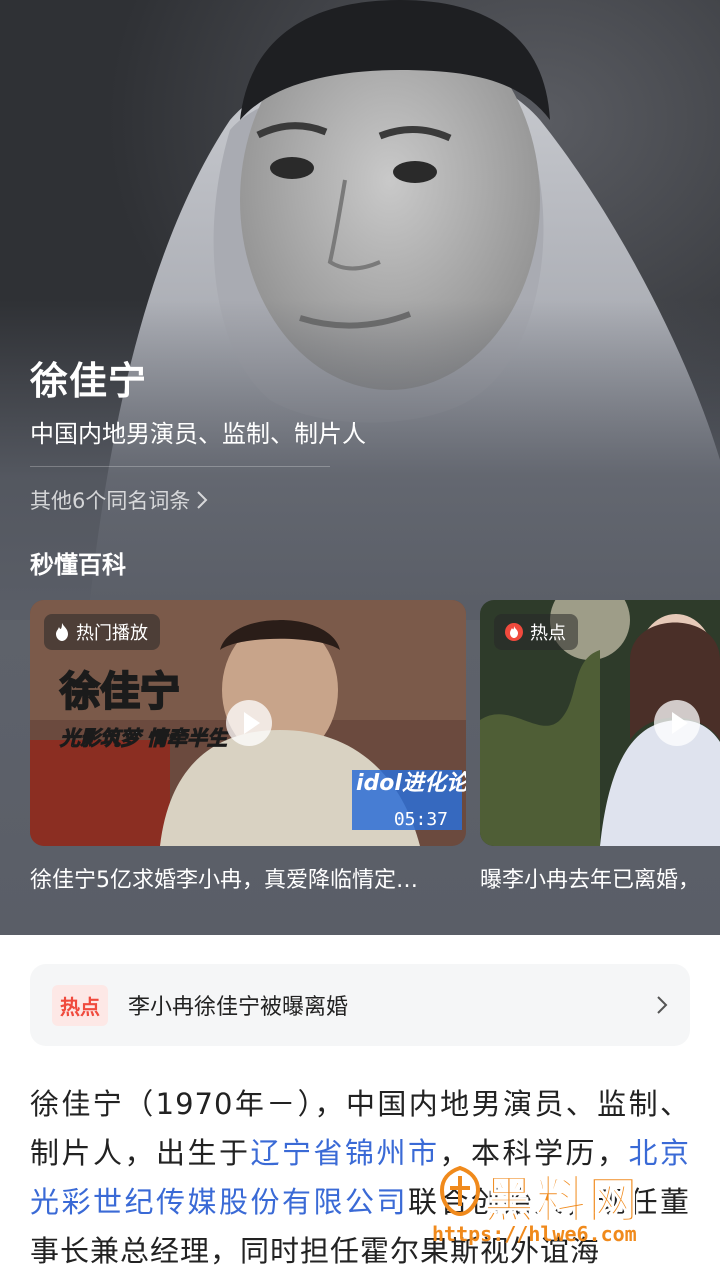  Describe the element at coordinates (78, 565) in the screenshot. I see `section-title: 秒懂百科` at that location.